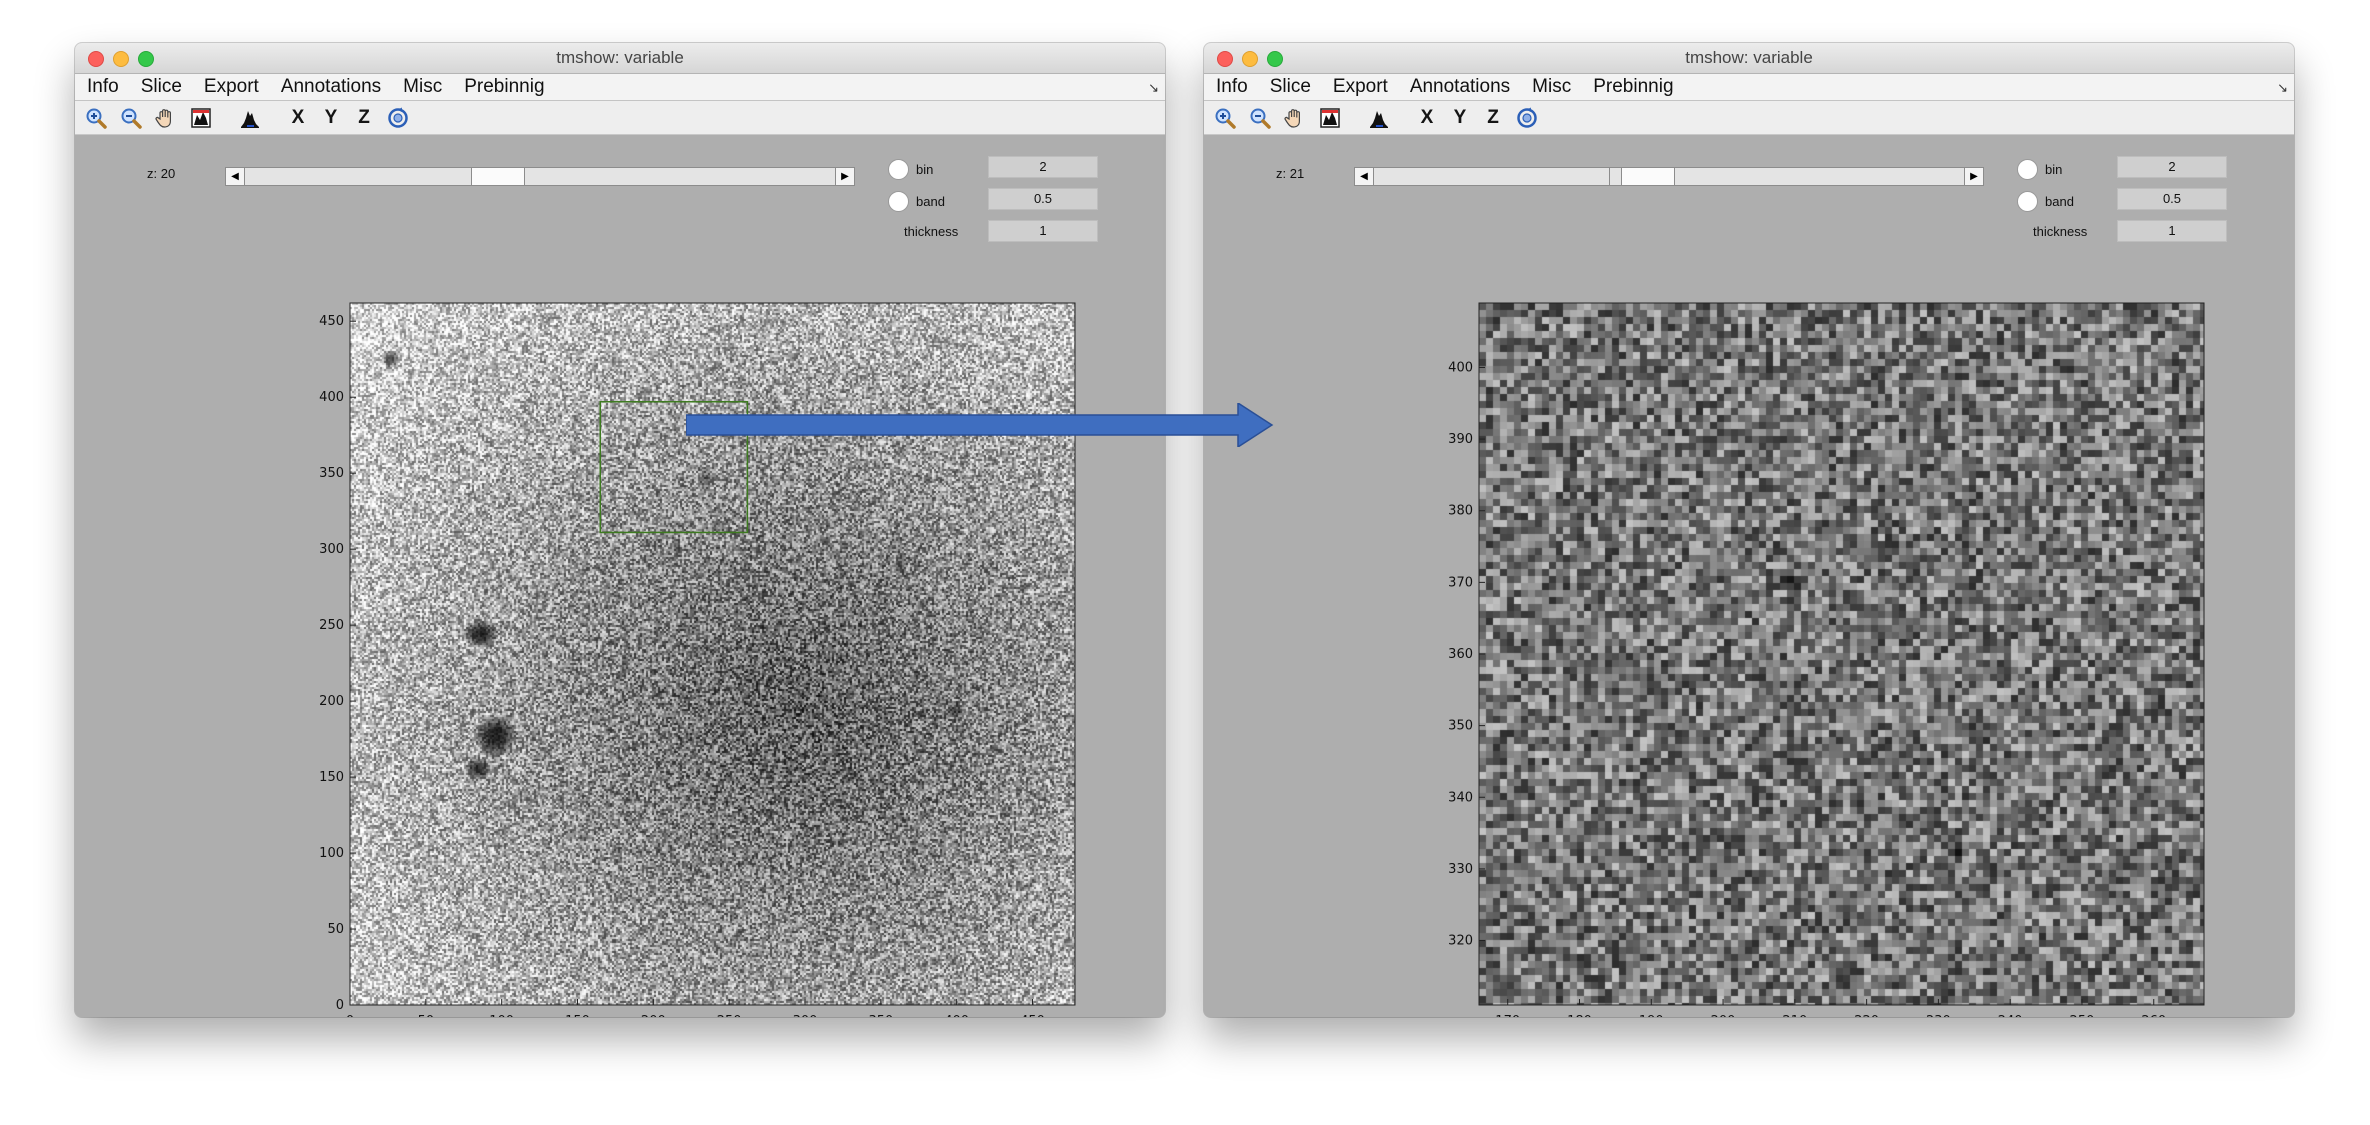  Describe the element at coordinates (1579, 1015) in the screenshot. I see `x-tick-label: 180` at that location.